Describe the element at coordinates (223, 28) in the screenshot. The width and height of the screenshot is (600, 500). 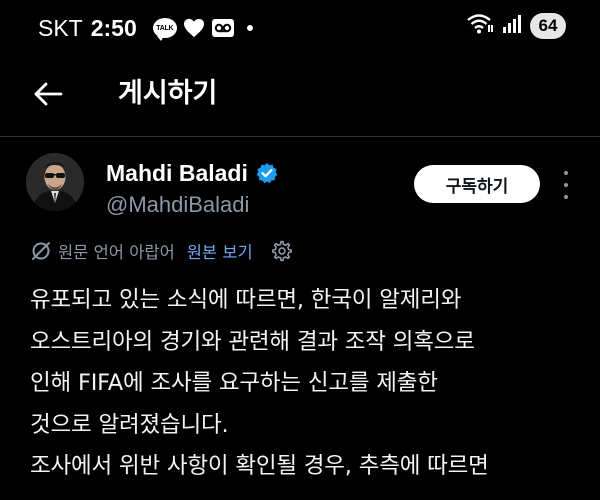
I see `voicemail-icon` at that location.